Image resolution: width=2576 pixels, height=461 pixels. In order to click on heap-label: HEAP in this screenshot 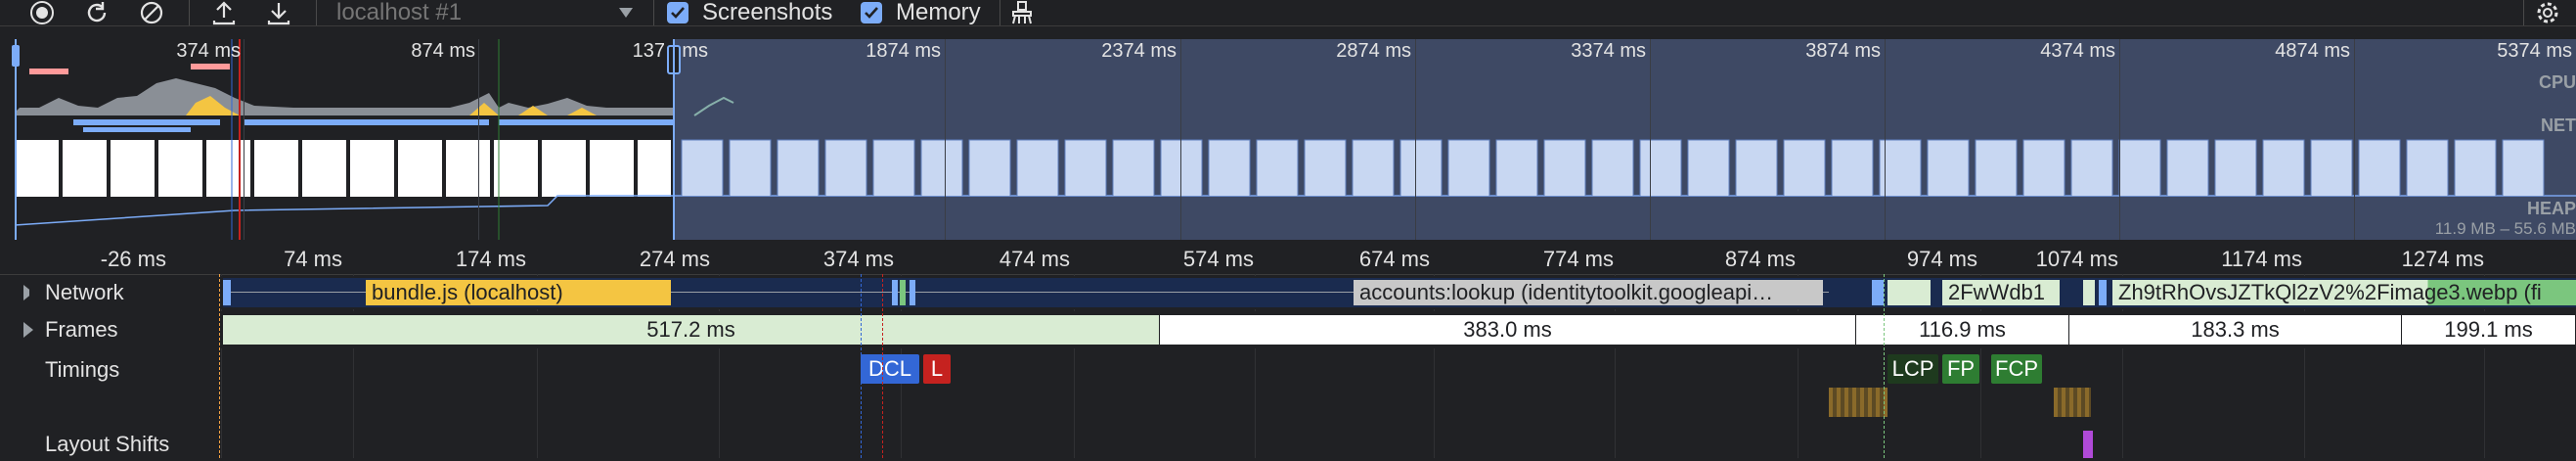, I will do `click(2551, 209)`.